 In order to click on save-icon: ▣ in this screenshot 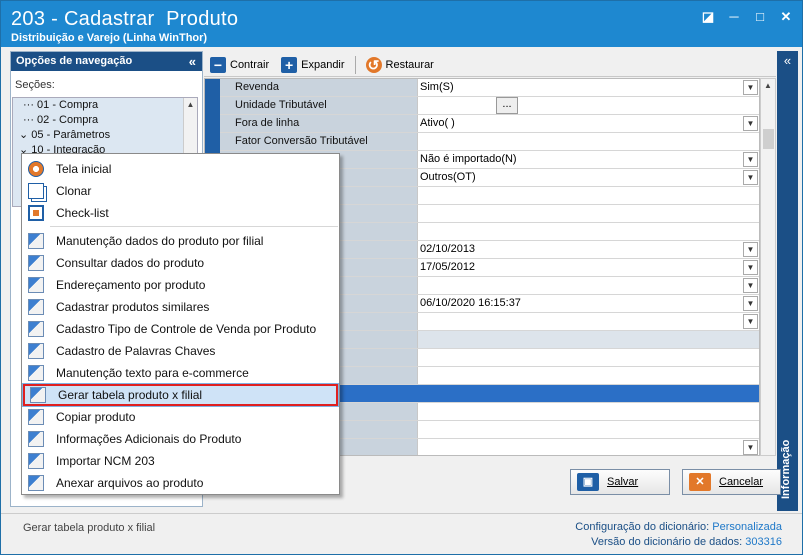, I will do `click(588, 482)`.